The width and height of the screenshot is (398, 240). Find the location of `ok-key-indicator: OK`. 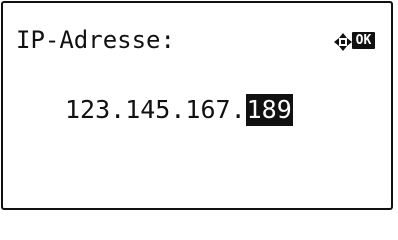

ok-key-indicator: OK is located at coordinates (363, 40).